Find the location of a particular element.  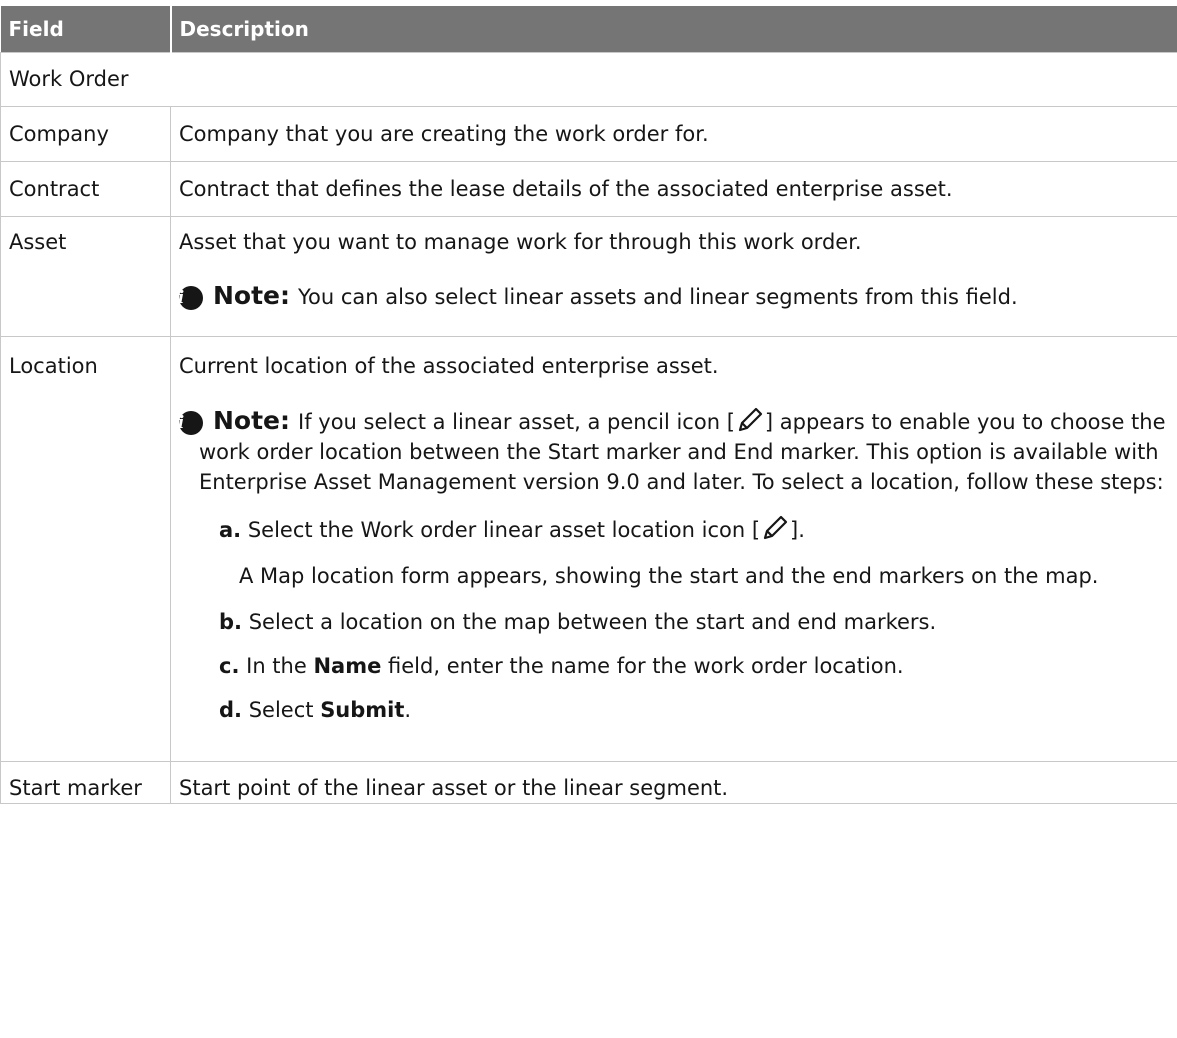

step-letter: b. is located at coordinates (230, 622).